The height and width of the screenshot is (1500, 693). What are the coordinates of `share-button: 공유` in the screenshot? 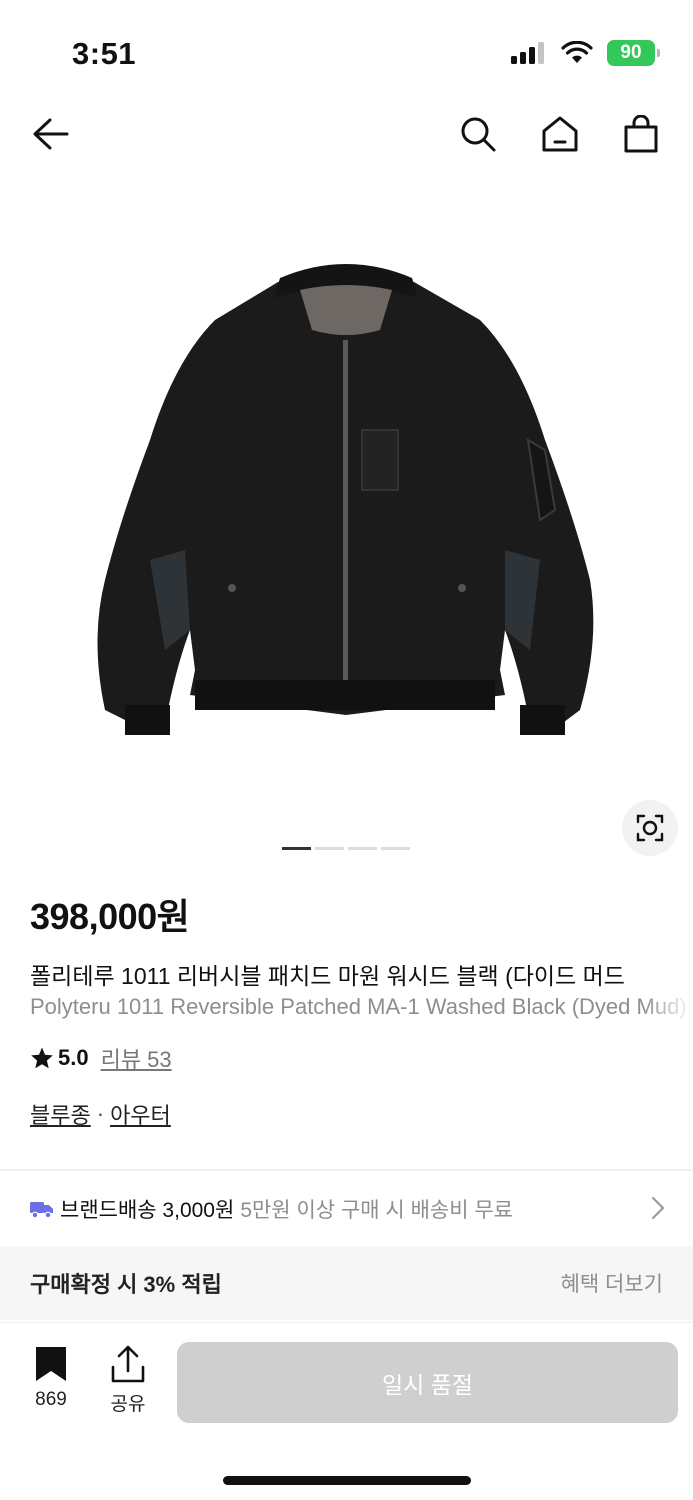 It's located at (128, 1380).